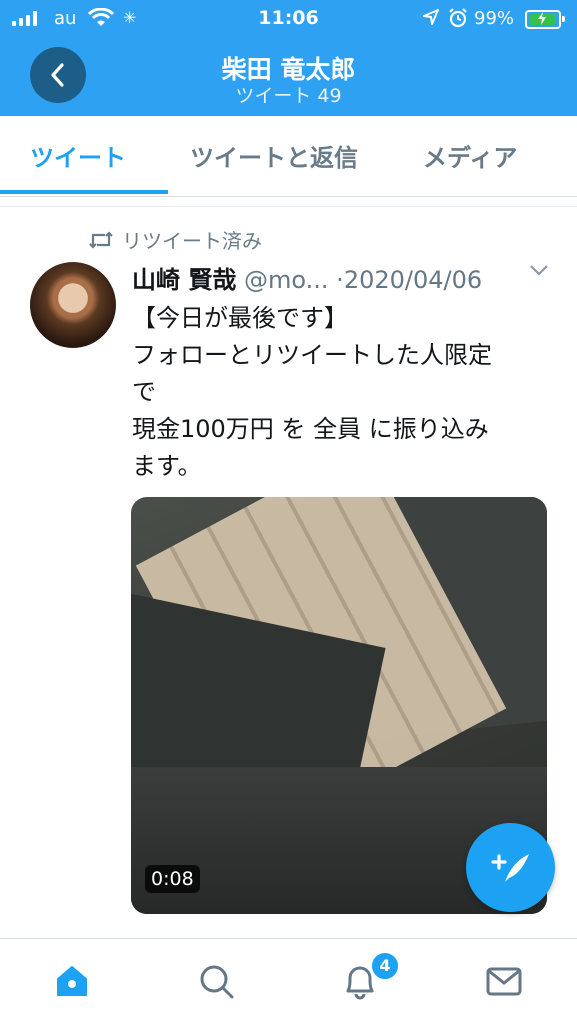  I want to click on tweet-line: フォローとリツイートした人限定, so click(312, 355).